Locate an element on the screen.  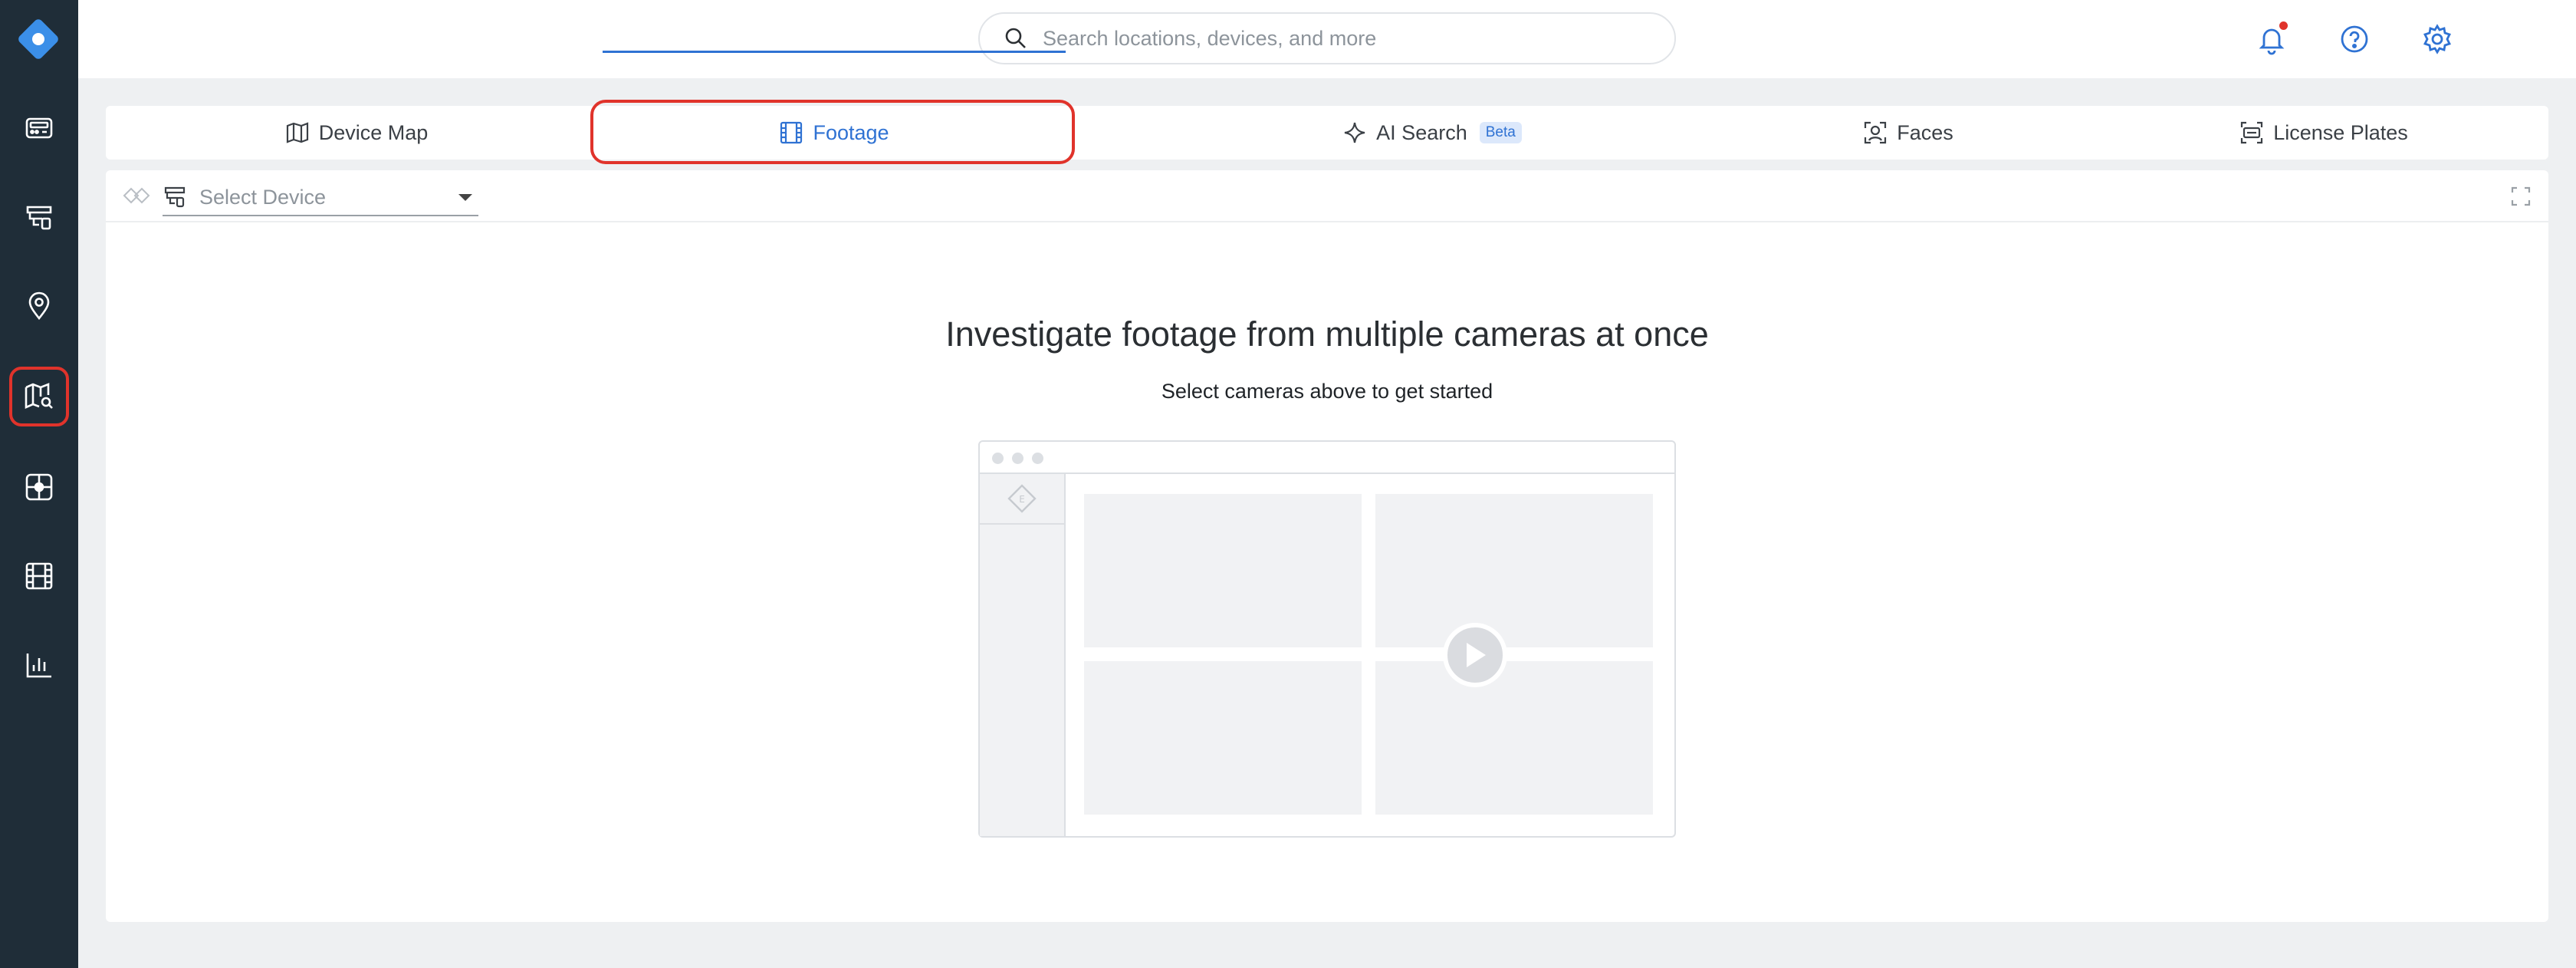
logo-placeholder-icon: E is located at coordinates (1022, 498).